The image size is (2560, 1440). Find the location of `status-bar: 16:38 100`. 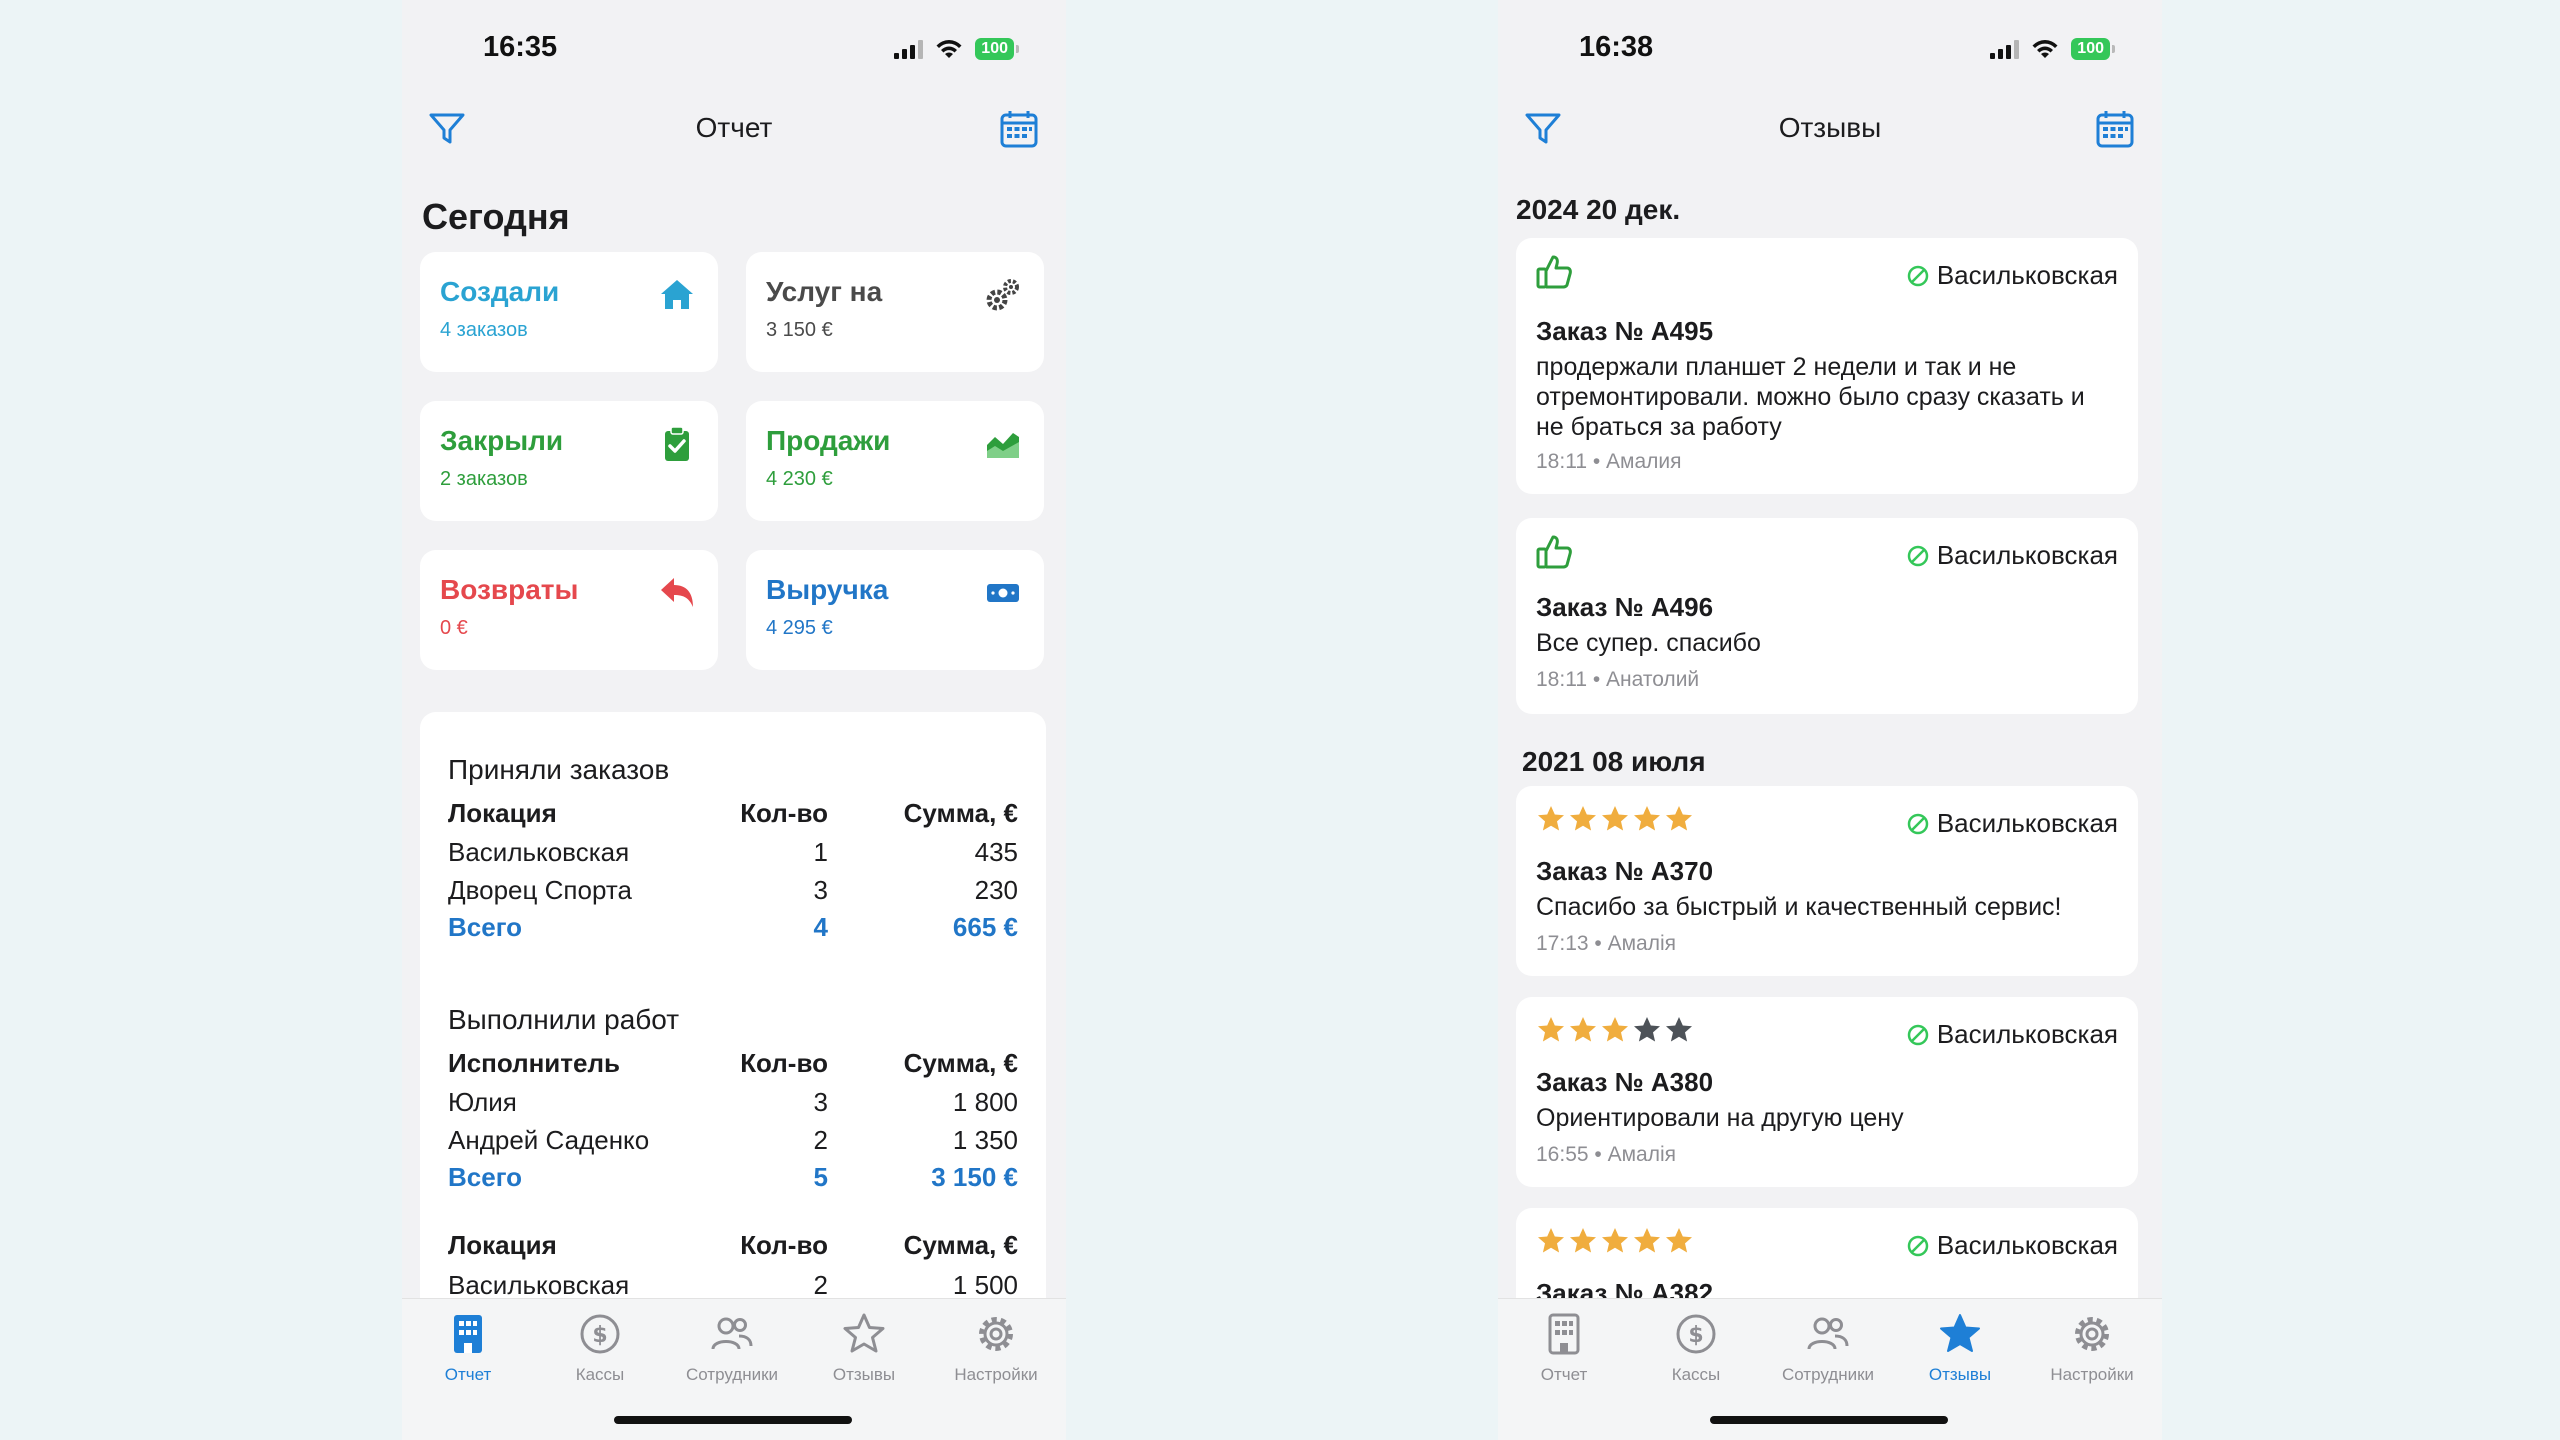

status-bar: 16:38 100 is located at coordinates (1830, 50).